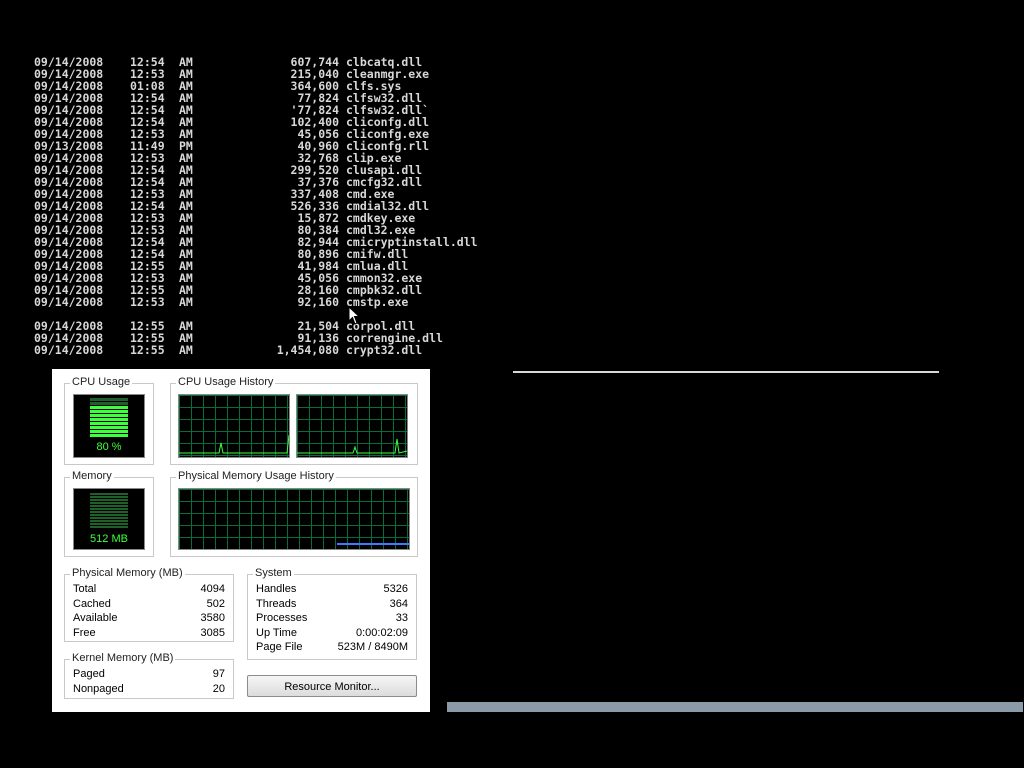 The height and width of the screenshot is (768, 1024). What do you see at coordinates (109, 511) in the screenshot?
I see `memory-meter-fill` at bounding box center [109, 511].